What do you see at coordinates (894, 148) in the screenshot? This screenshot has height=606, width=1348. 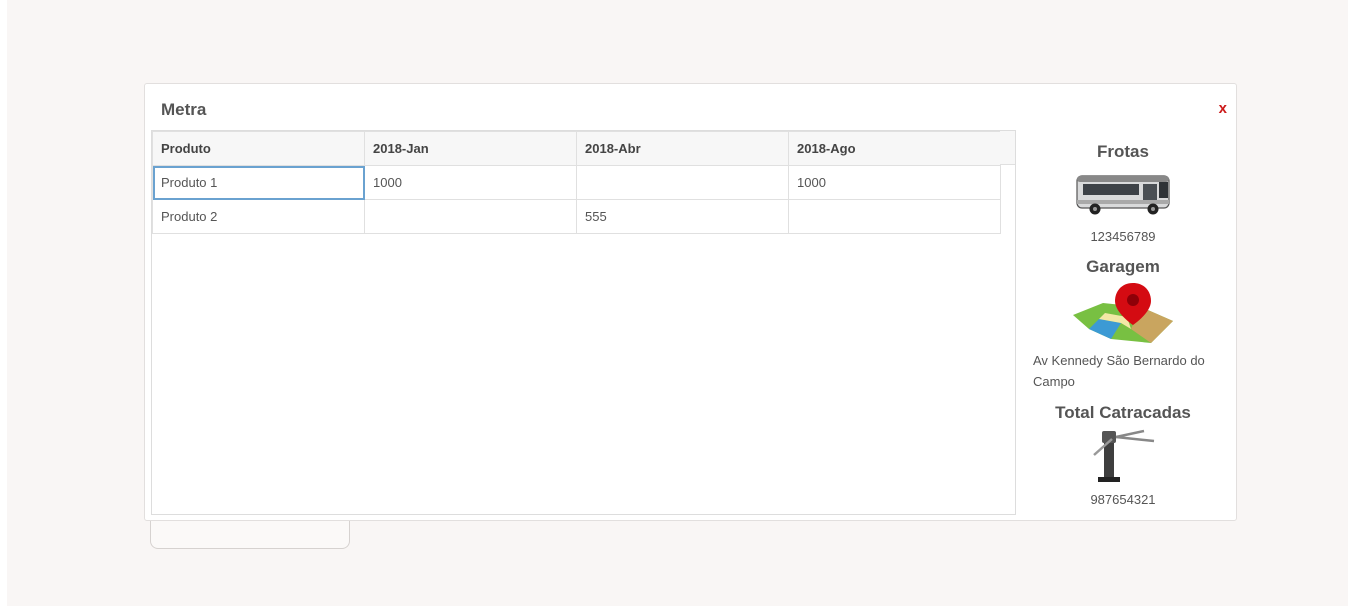 I see `column-header-2018-ago: 2018-Ago` at bounding box center [894, 148].